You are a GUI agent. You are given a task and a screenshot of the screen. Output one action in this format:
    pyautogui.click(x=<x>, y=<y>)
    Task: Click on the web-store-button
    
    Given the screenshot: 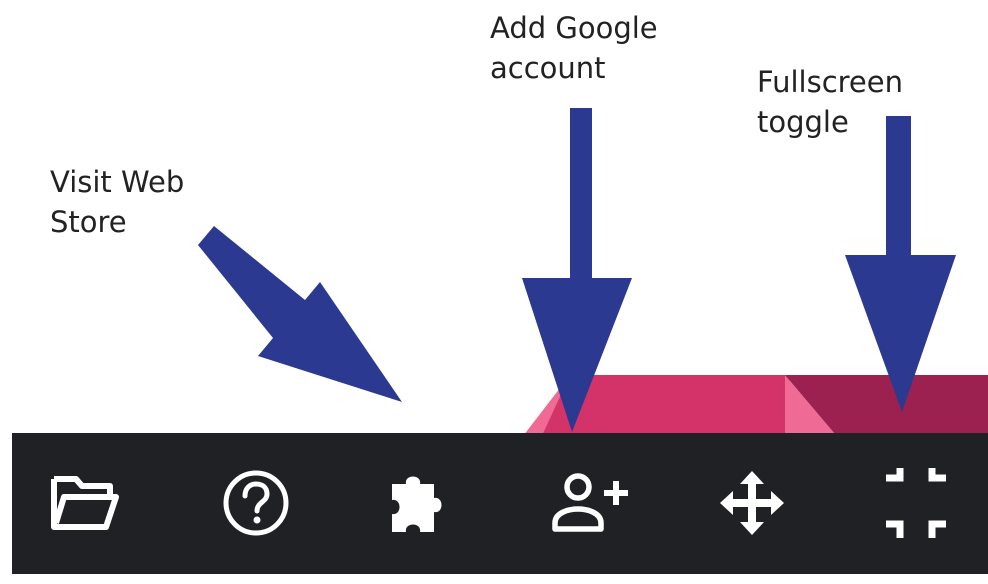 What is the action you would take?
    pyautogui.click(x=420, y=503)
    